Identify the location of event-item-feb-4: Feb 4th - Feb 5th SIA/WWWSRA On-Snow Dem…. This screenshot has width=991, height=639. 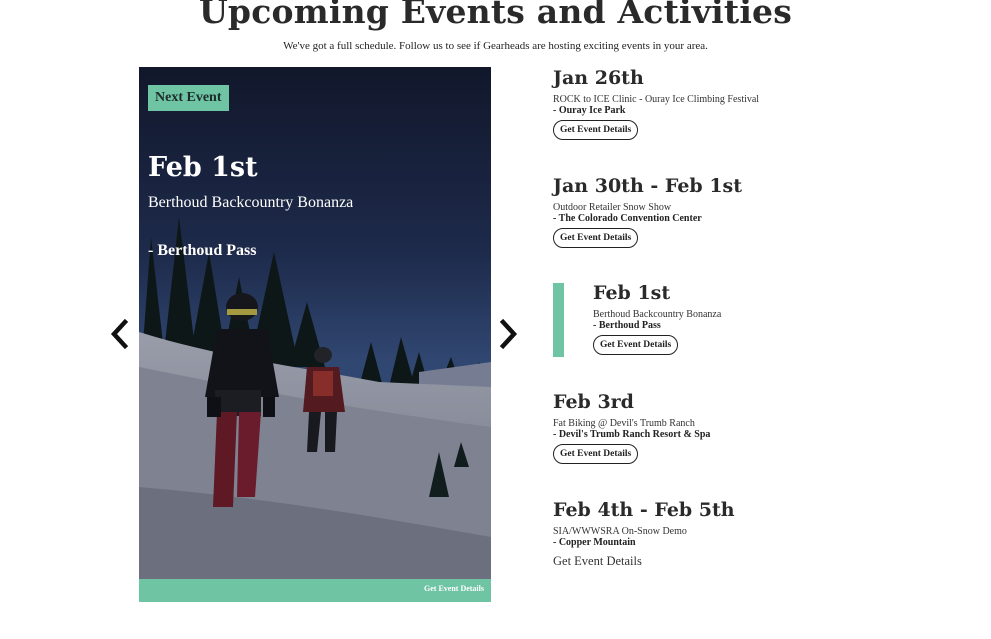
(703, 533).